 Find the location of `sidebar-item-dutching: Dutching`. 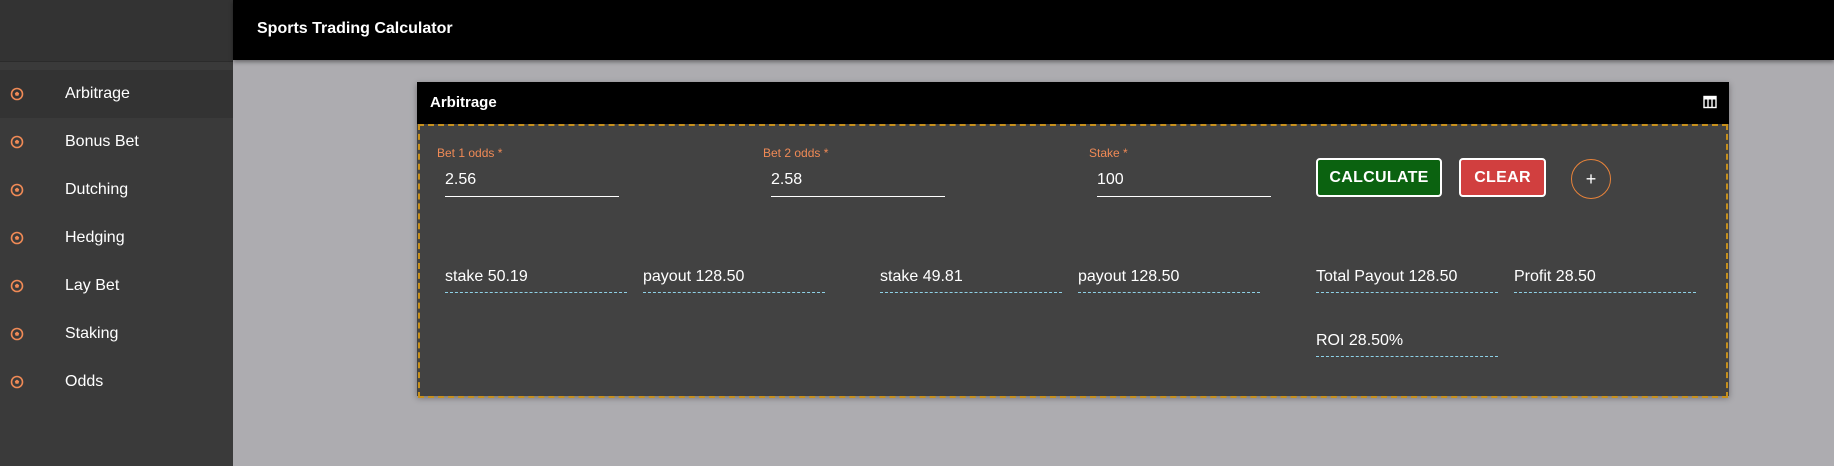

sidebar-item-dutching: Dutching is located at coordinates (116, 190).